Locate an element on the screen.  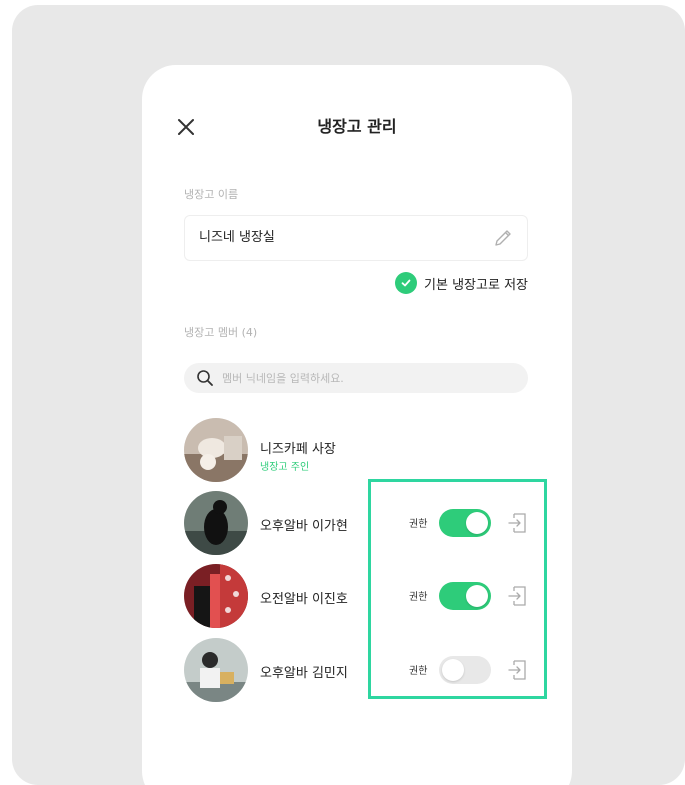
search-icon is located at coordinates (205, 378).